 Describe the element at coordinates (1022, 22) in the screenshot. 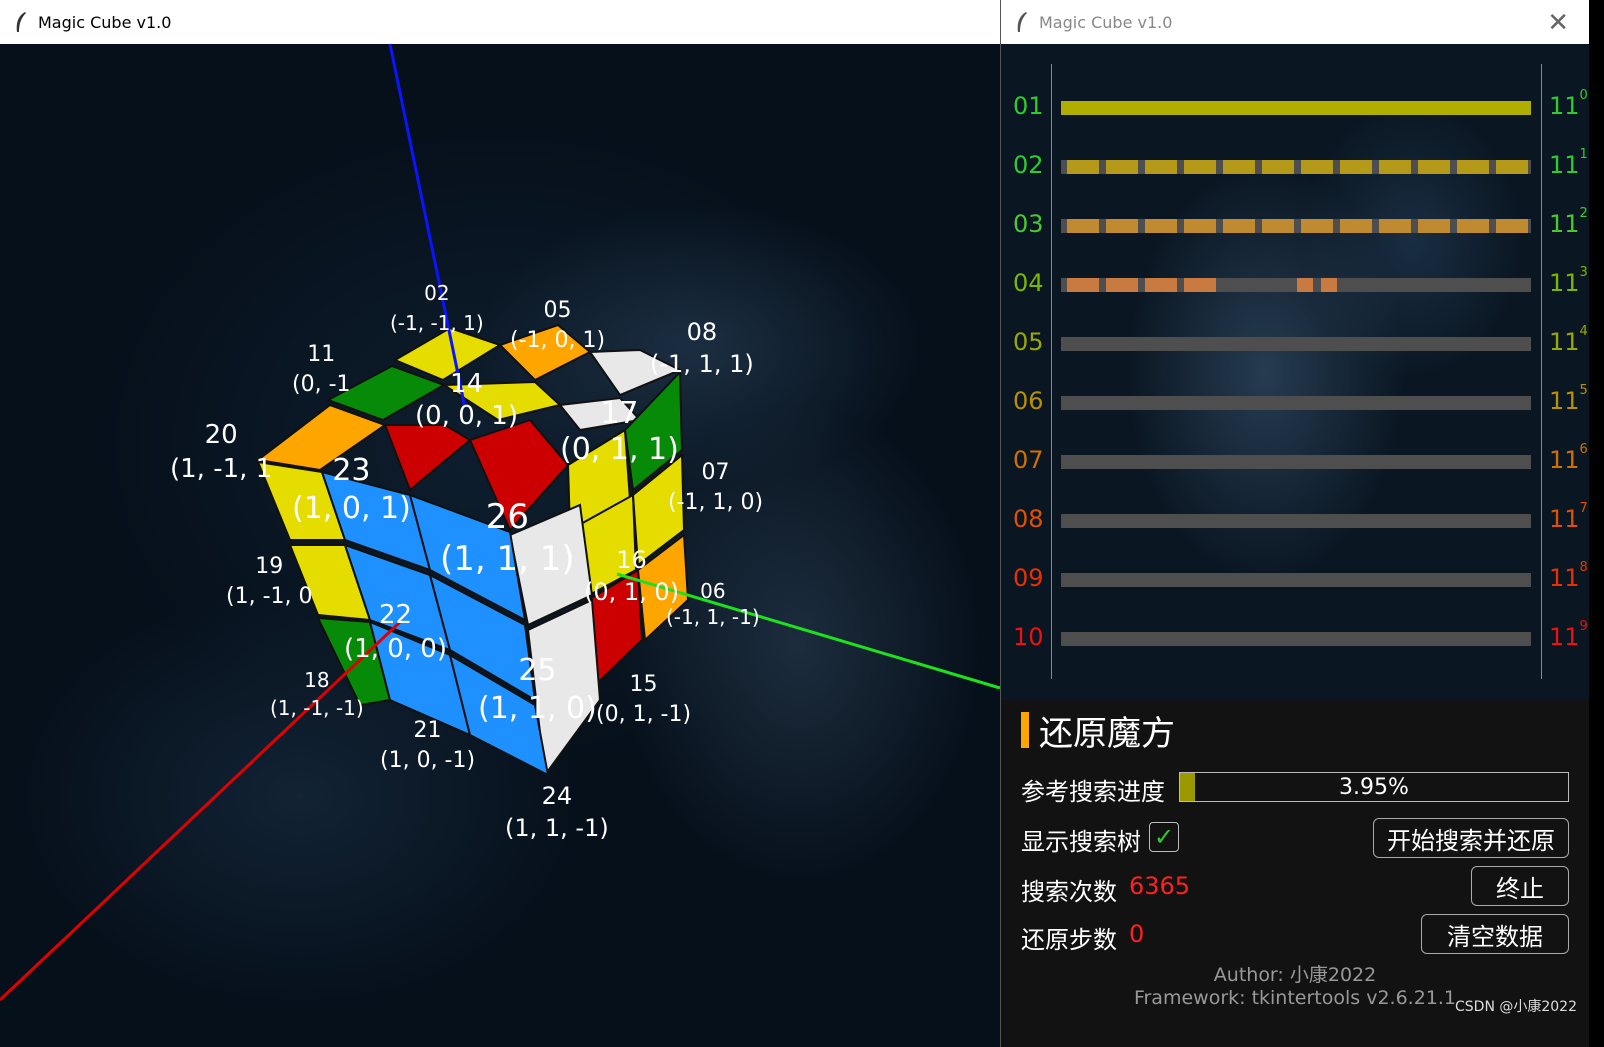

I see `feather-icon` at that location.